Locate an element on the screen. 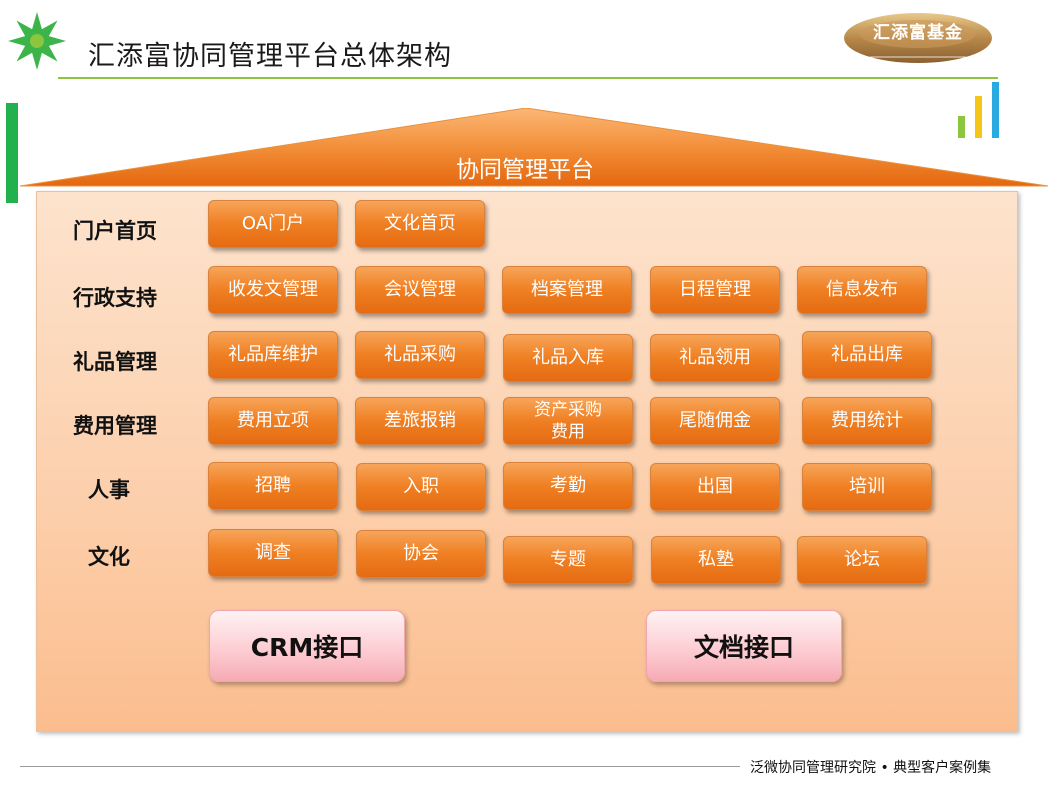 This screenshot has height=794, width=1051. module-survey-button: 调查 is located at coordinates (273, 553).